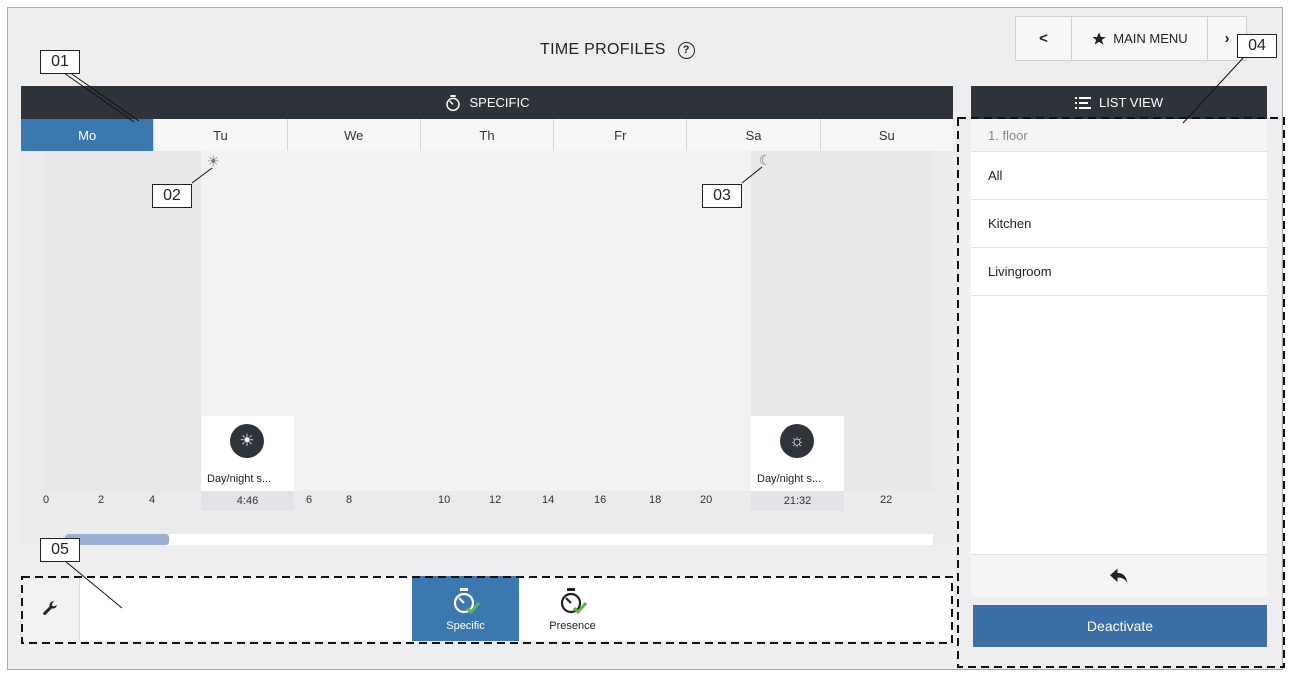  I want to click on leader-line-01b, so click(104, 96).